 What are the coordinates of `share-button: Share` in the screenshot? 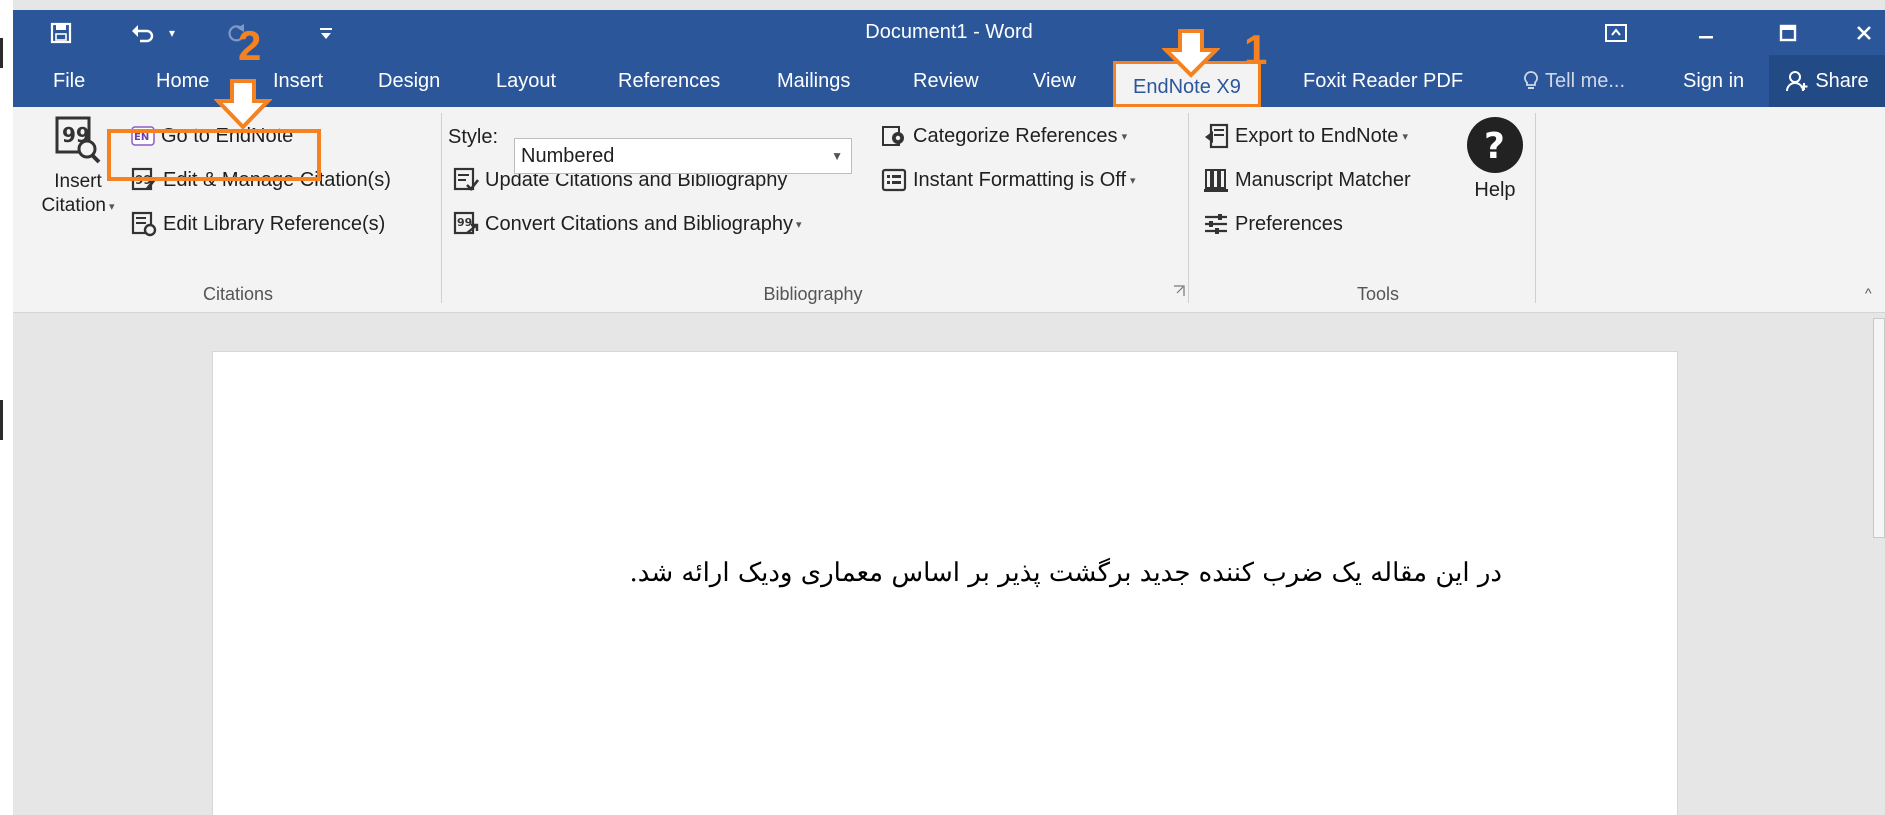 It's located at (1827, 81).